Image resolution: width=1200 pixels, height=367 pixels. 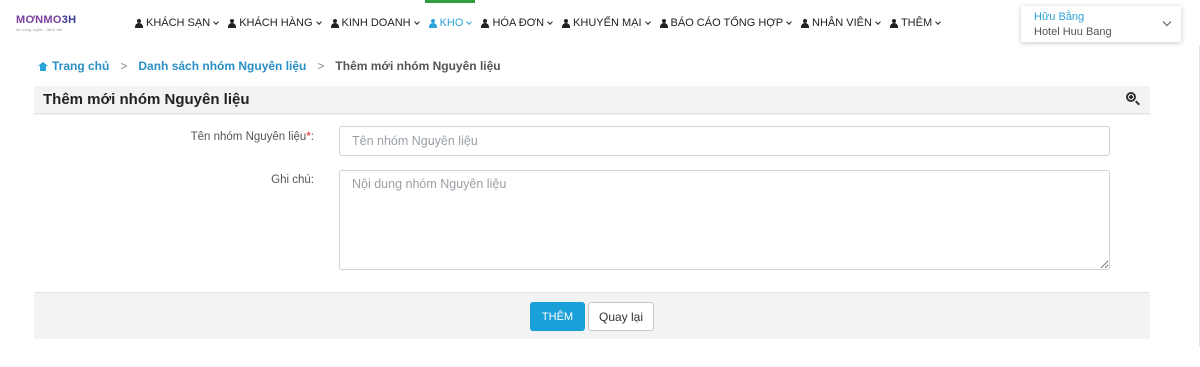 I want to click on back-button: Quay lại, so click(x=621, y=316).